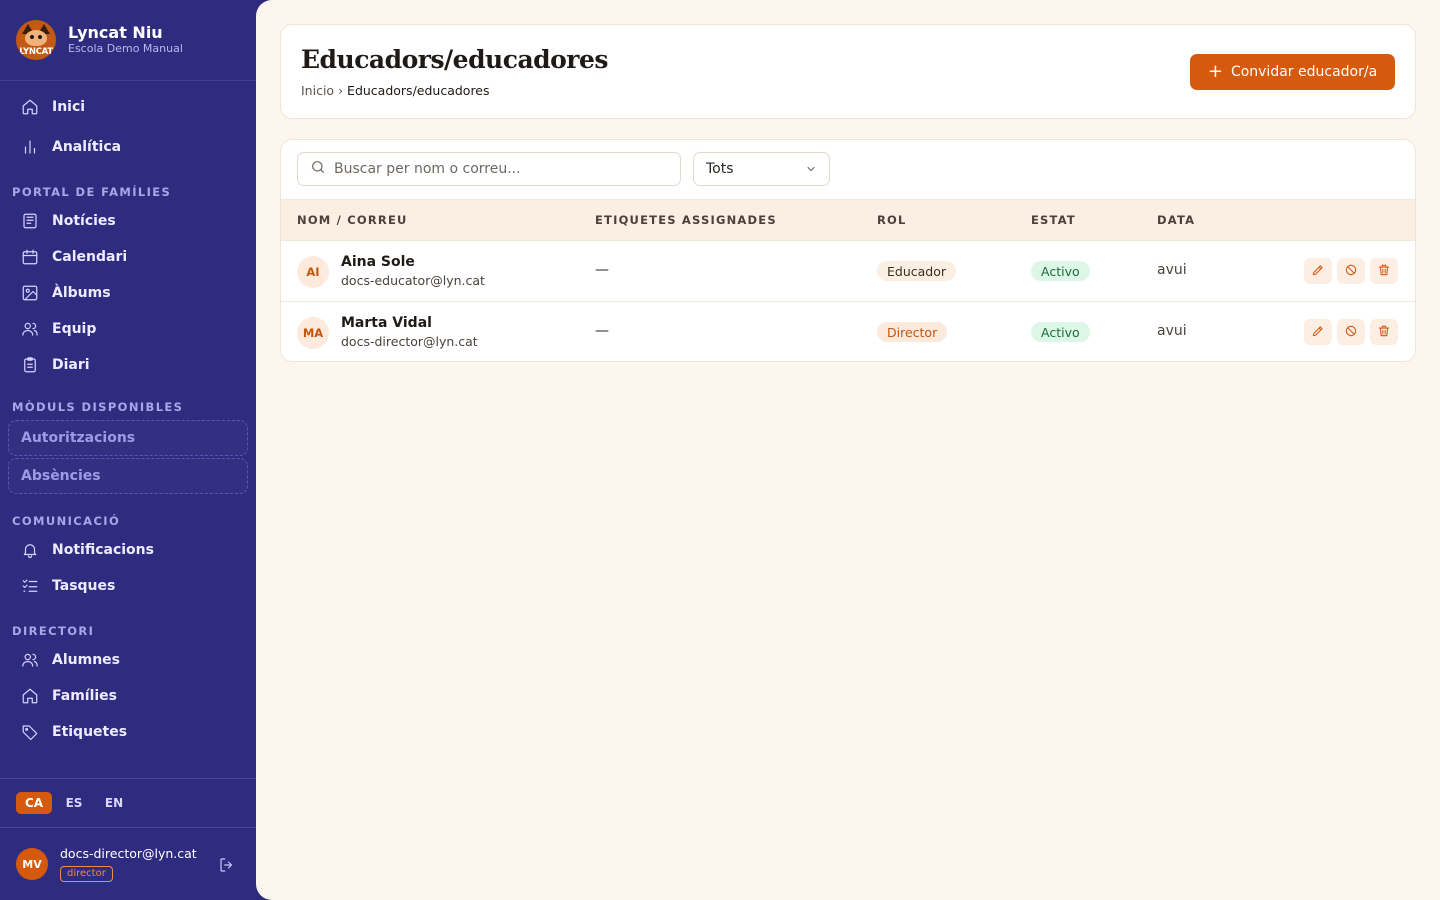  I want to click on page-title: Educadors/educadores, so click(454, 59).